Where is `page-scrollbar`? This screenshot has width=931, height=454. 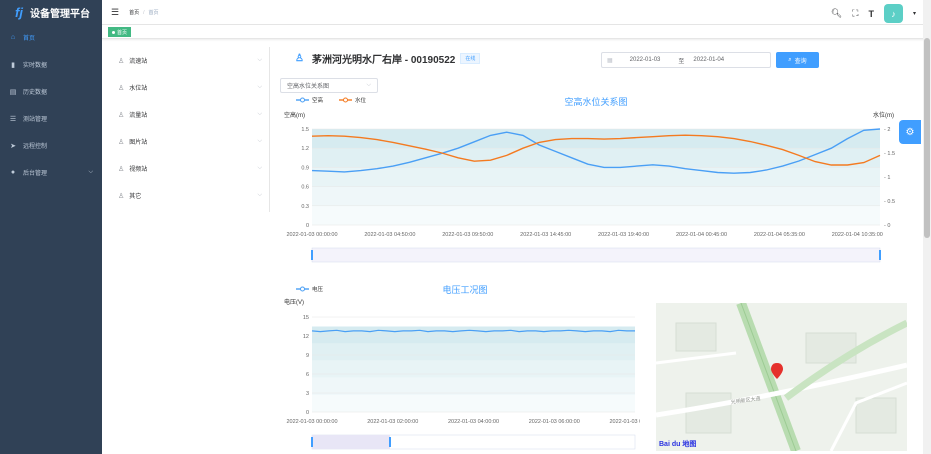
page-scrollbar is located at coordinates (927, 227).